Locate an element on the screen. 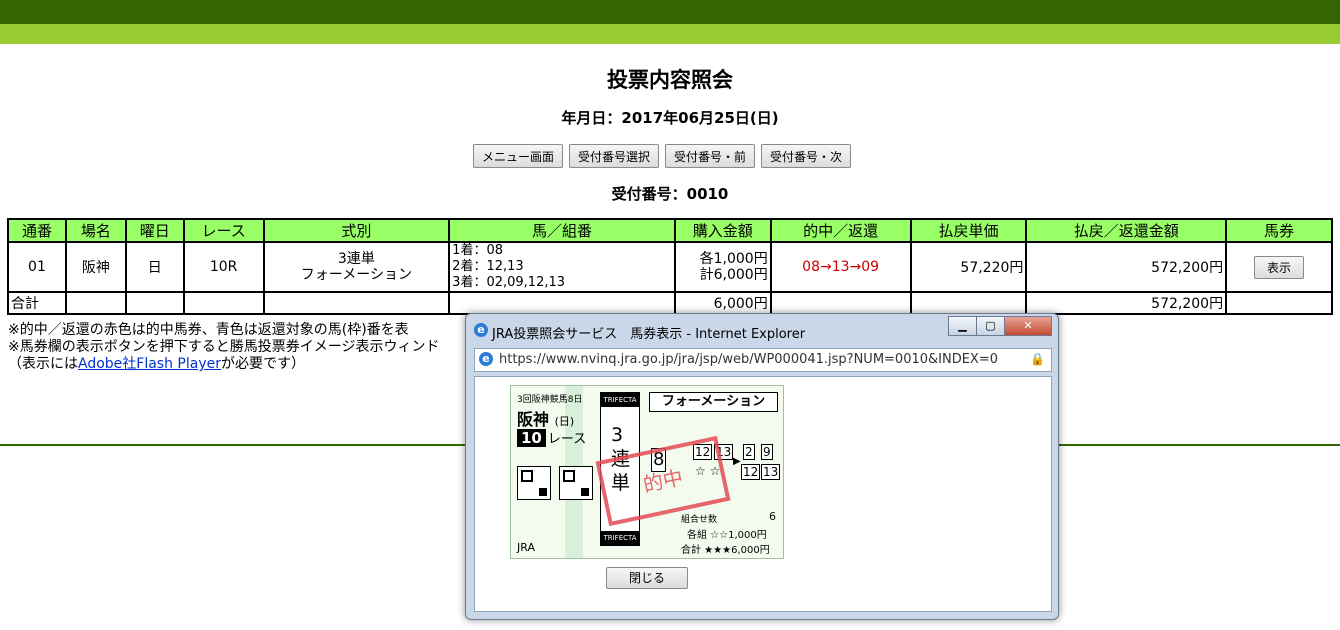 This screenshot has width=1340, height=630. col-header: 払戻／返還金額 is located at coordinates (1126, 230).